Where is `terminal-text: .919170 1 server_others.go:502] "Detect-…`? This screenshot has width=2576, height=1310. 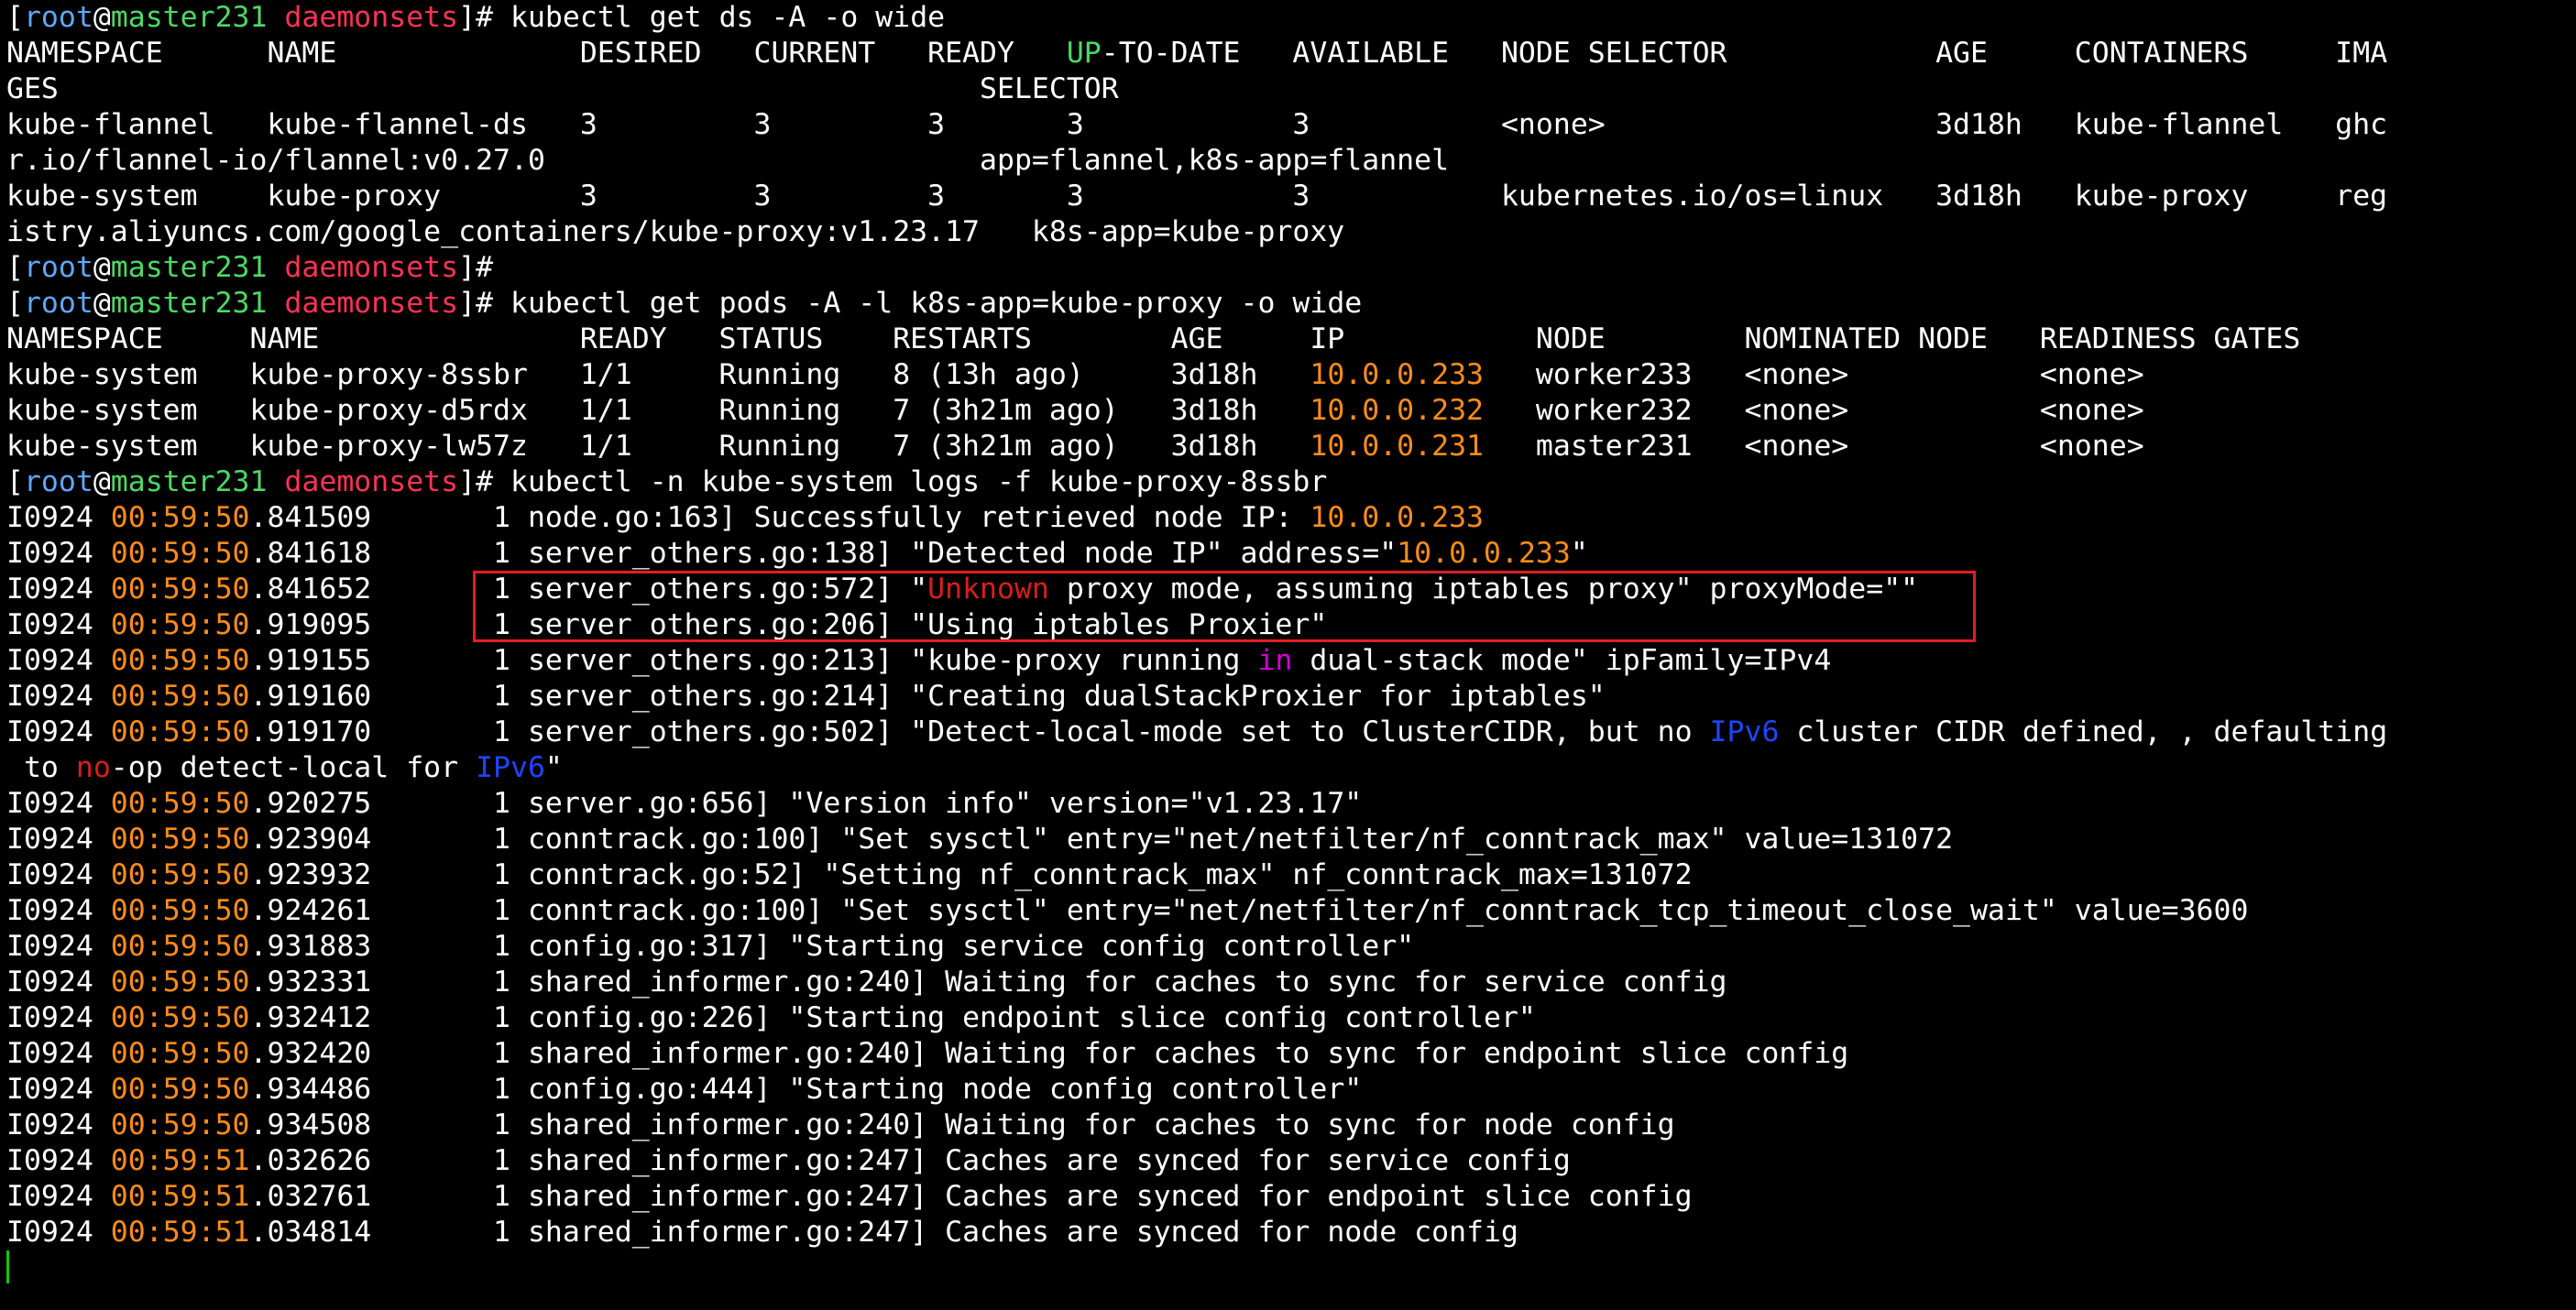 terminal-text: .919170 1 server_others.go:502] "Detect-… is located at coordinates (979, 731).